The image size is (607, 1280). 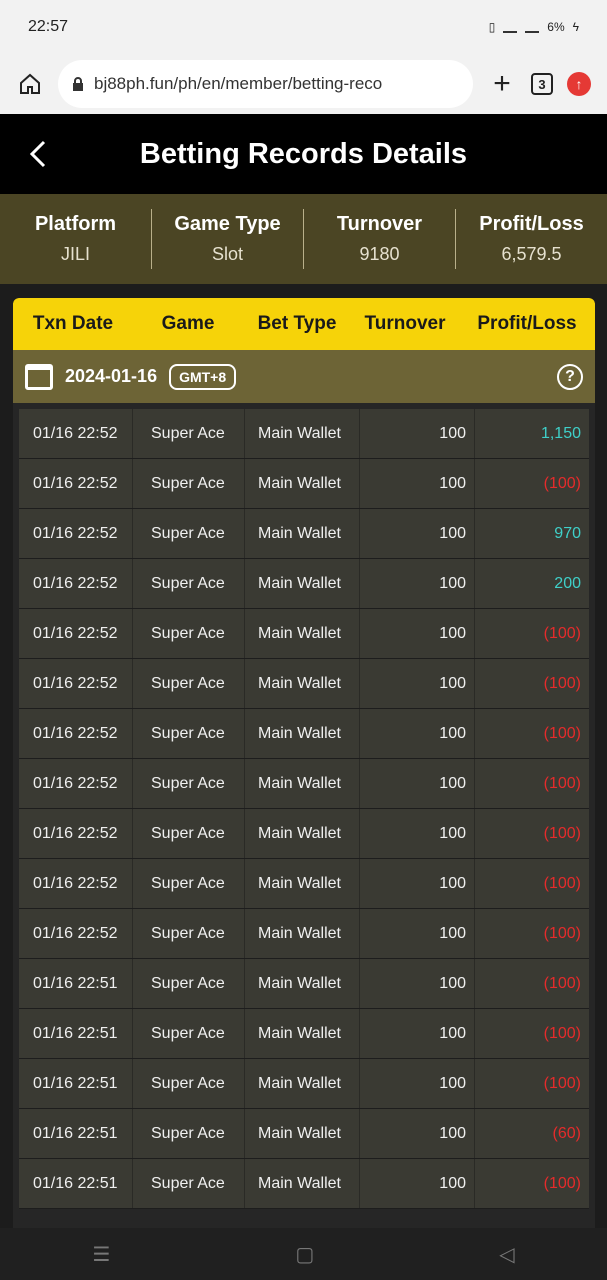 What do you see at coordinates (380, 239) in the screenshot?
I see `summary-turnover: Turnover 9180` at bounding box center [380, 239].